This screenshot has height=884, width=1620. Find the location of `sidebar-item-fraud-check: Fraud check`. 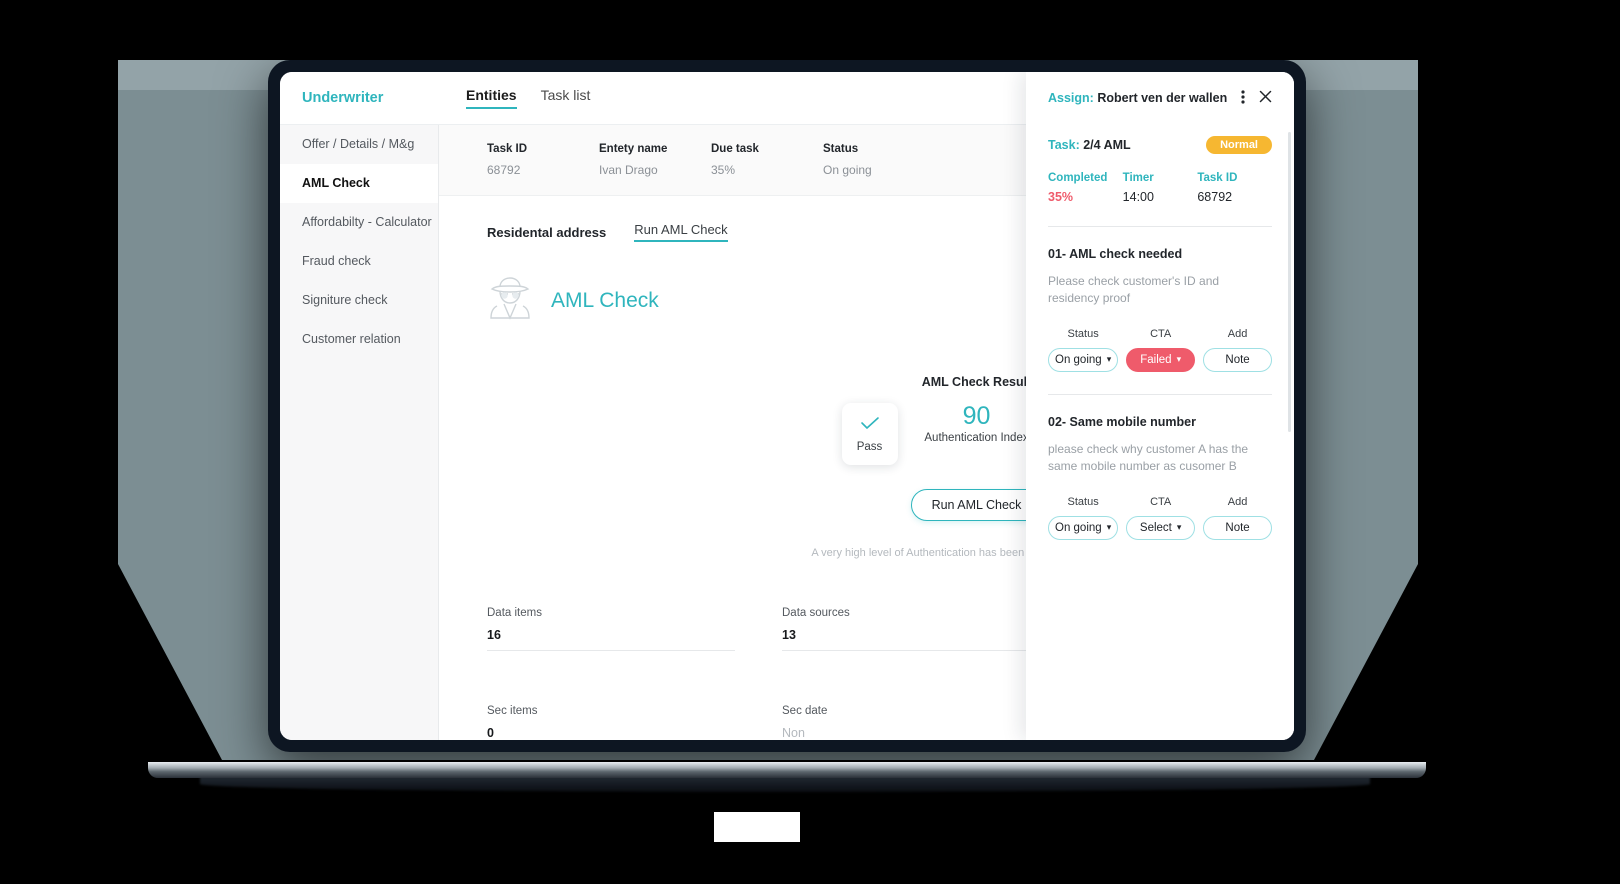

sidebar-item-fraud-check: Fraud check is located at coordinates (359, 261).